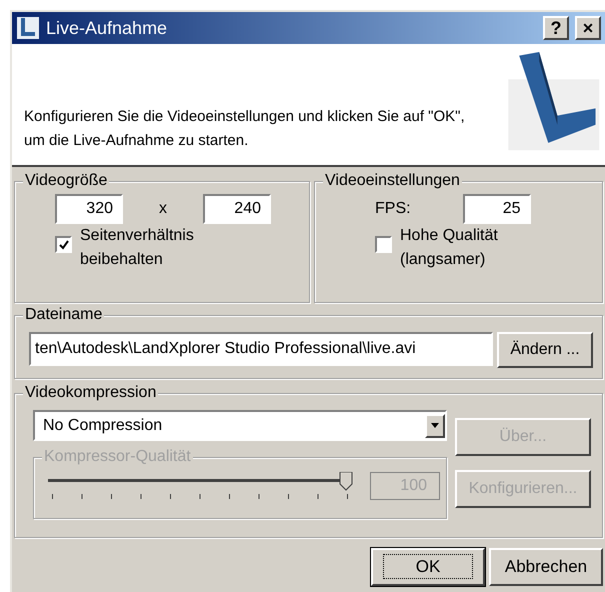 Image resolution: width=605 pixels, height=592 pixels. What do you see at coordinates (28, 28) in the screenshot?
I see `app-icon` at bounding box center [28, 28].